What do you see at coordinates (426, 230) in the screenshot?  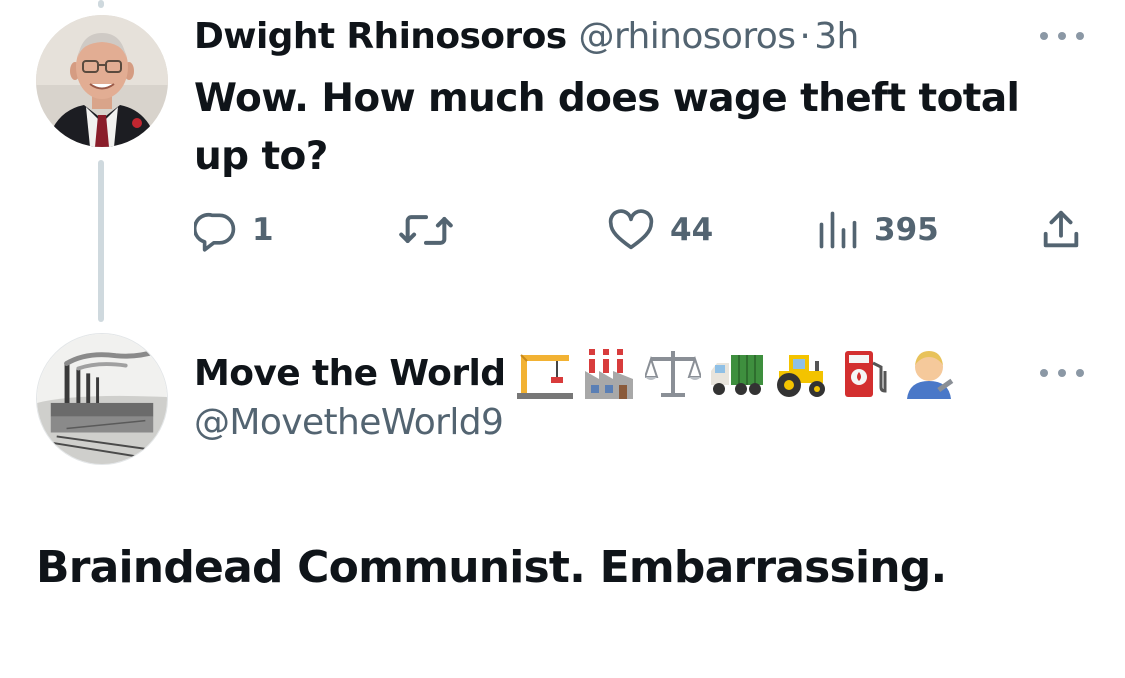 I see `retweet-icon` at bounding box center [426, 230].